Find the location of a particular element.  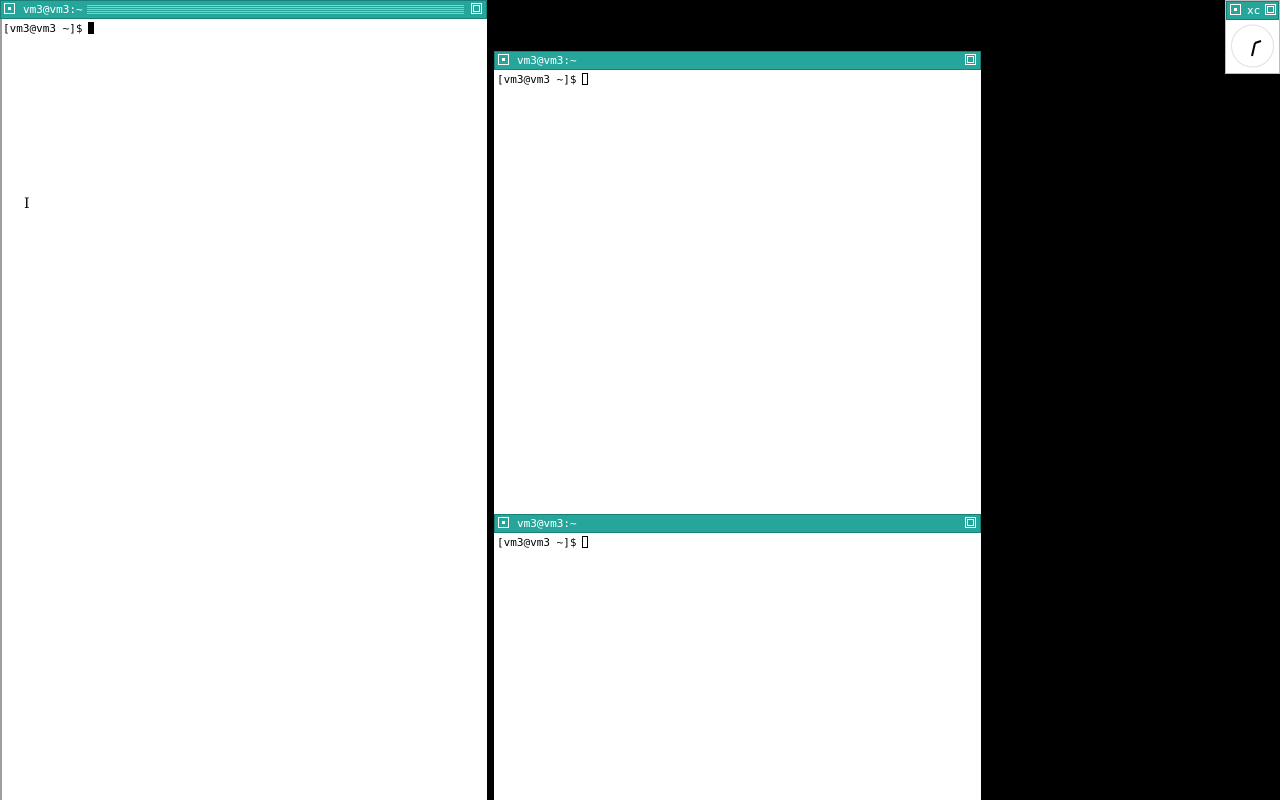

terminal-area: [vm3@vm3 ~]$ is located at coordinates (737, 666).